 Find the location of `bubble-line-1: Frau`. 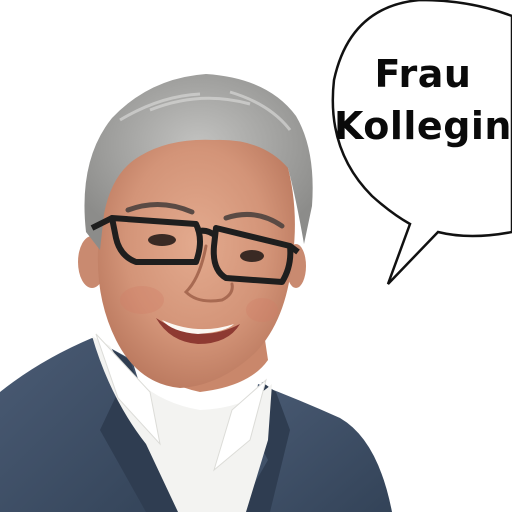

bubble-line-1: Frau is located at coordinates (423, 74).